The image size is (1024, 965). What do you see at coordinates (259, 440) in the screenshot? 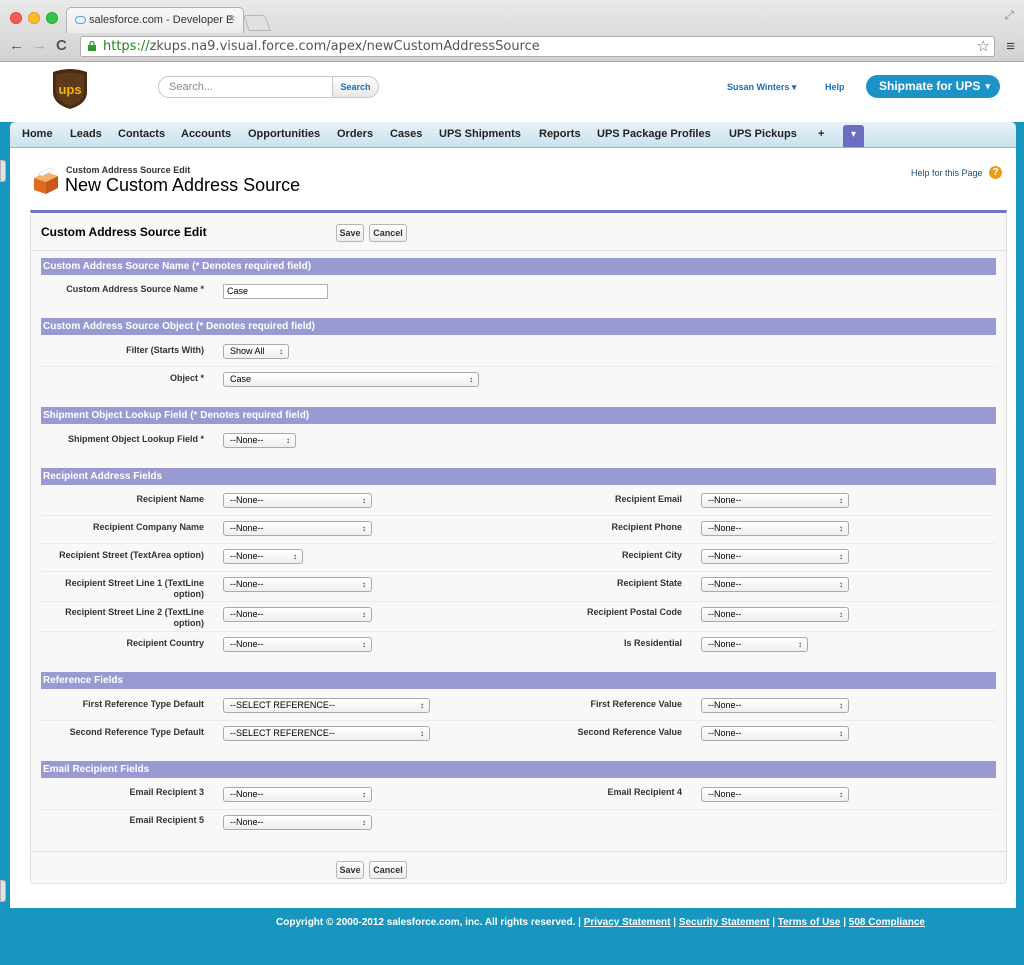
I see `lookup-select: --None--` at bounding box center [259, 440].